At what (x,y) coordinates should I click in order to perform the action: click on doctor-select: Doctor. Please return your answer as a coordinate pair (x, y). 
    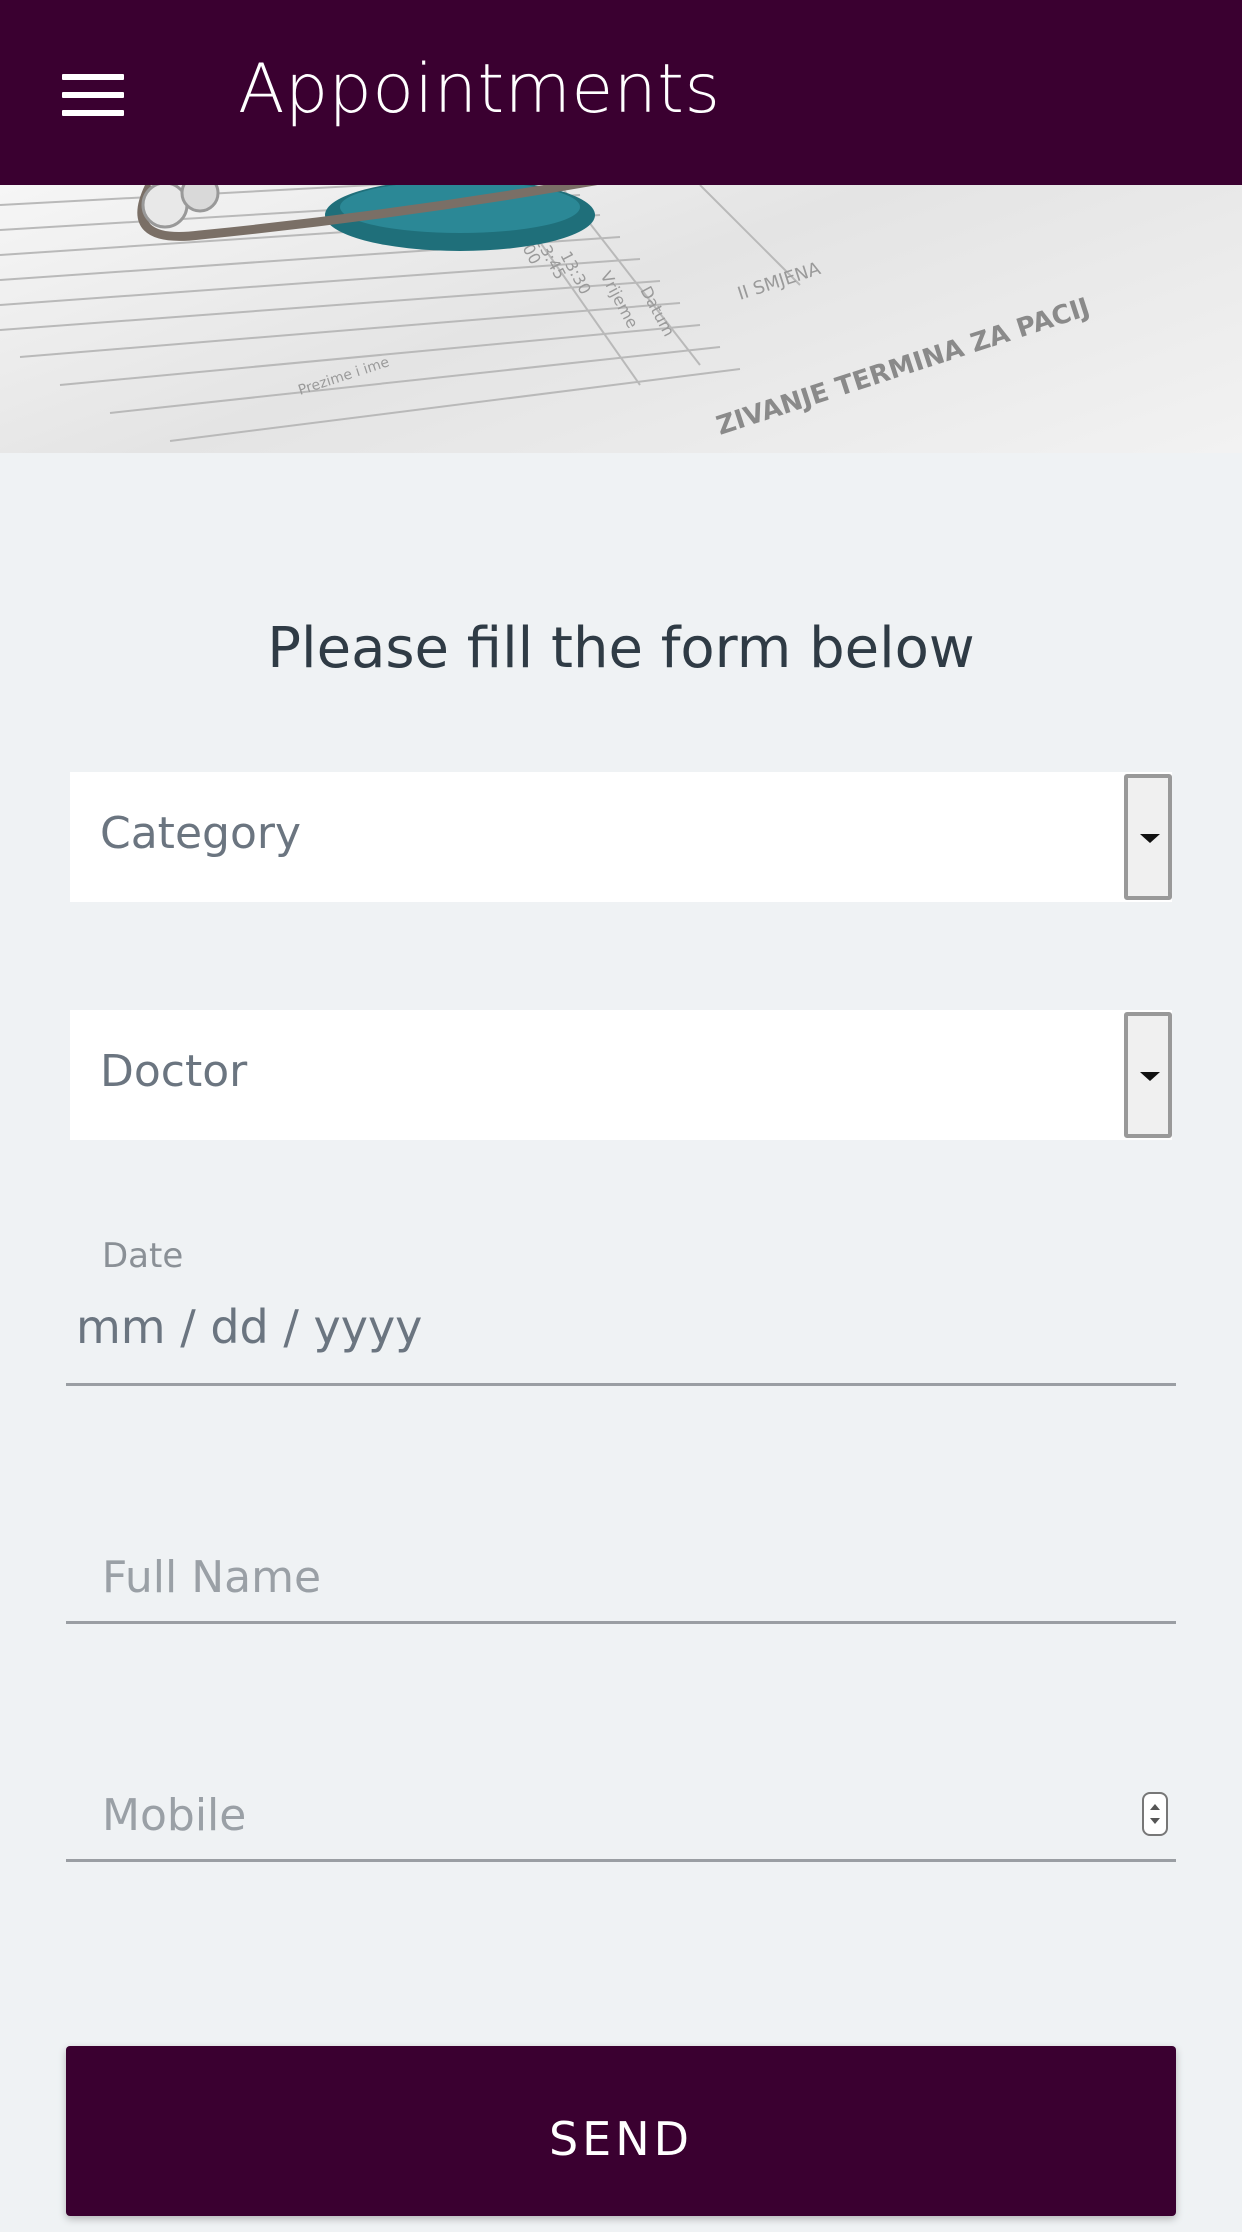
    Looking at the image, I should click on (621, 1075).